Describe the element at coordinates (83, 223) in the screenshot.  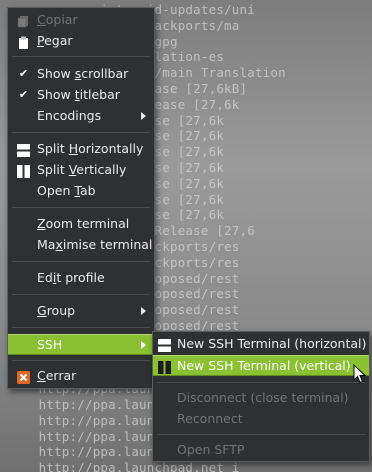
I see `zoom-terminal-label: Zoom terminal` at that location.